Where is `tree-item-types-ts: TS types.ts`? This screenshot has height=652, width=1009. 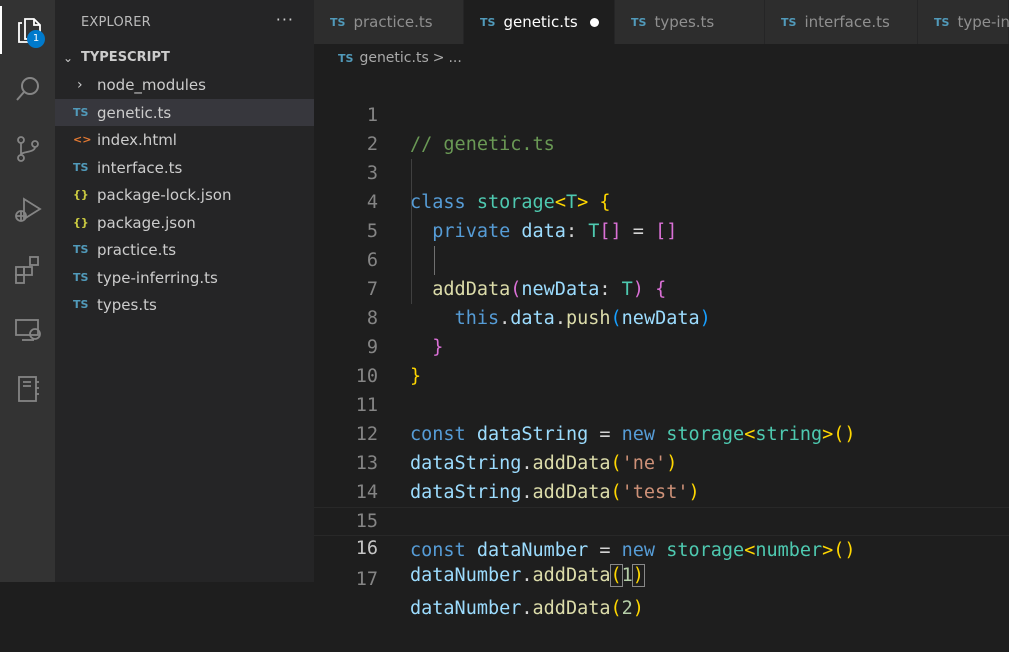 tree-item-types-ts: TS types.ts is located at coordinates (184, 304).